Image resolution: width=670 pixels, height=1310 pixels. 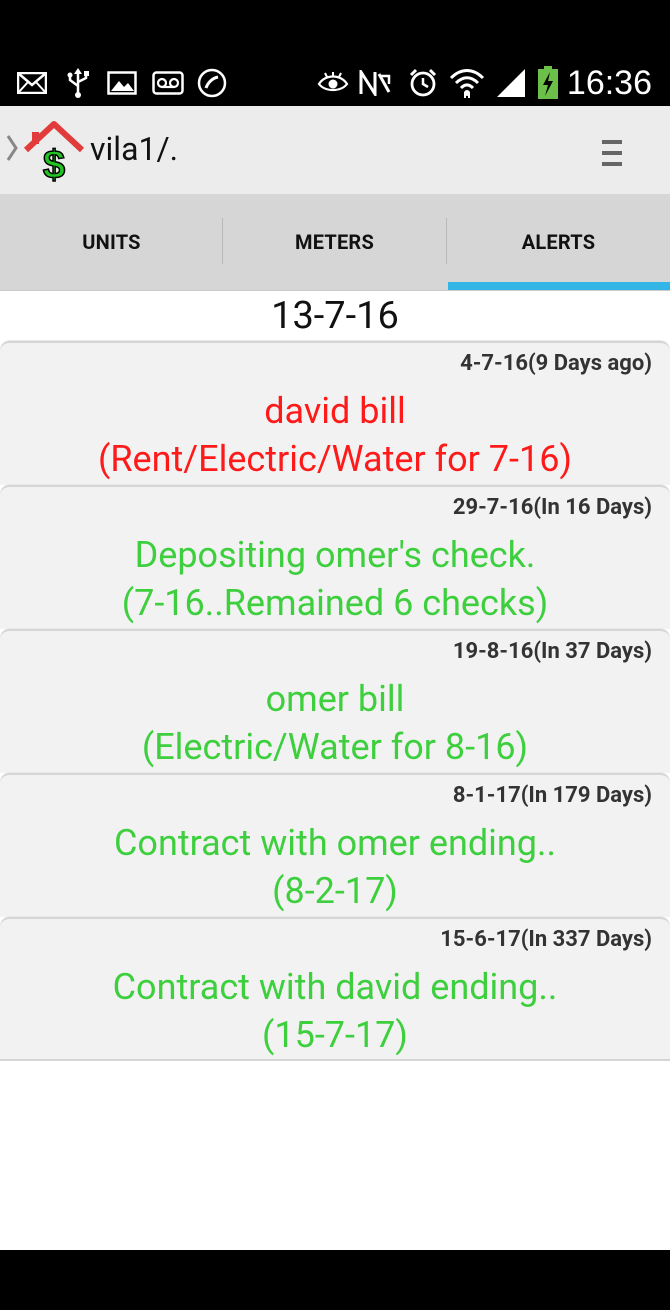 I want to click on mail-icon, so click(x=32, y=83).